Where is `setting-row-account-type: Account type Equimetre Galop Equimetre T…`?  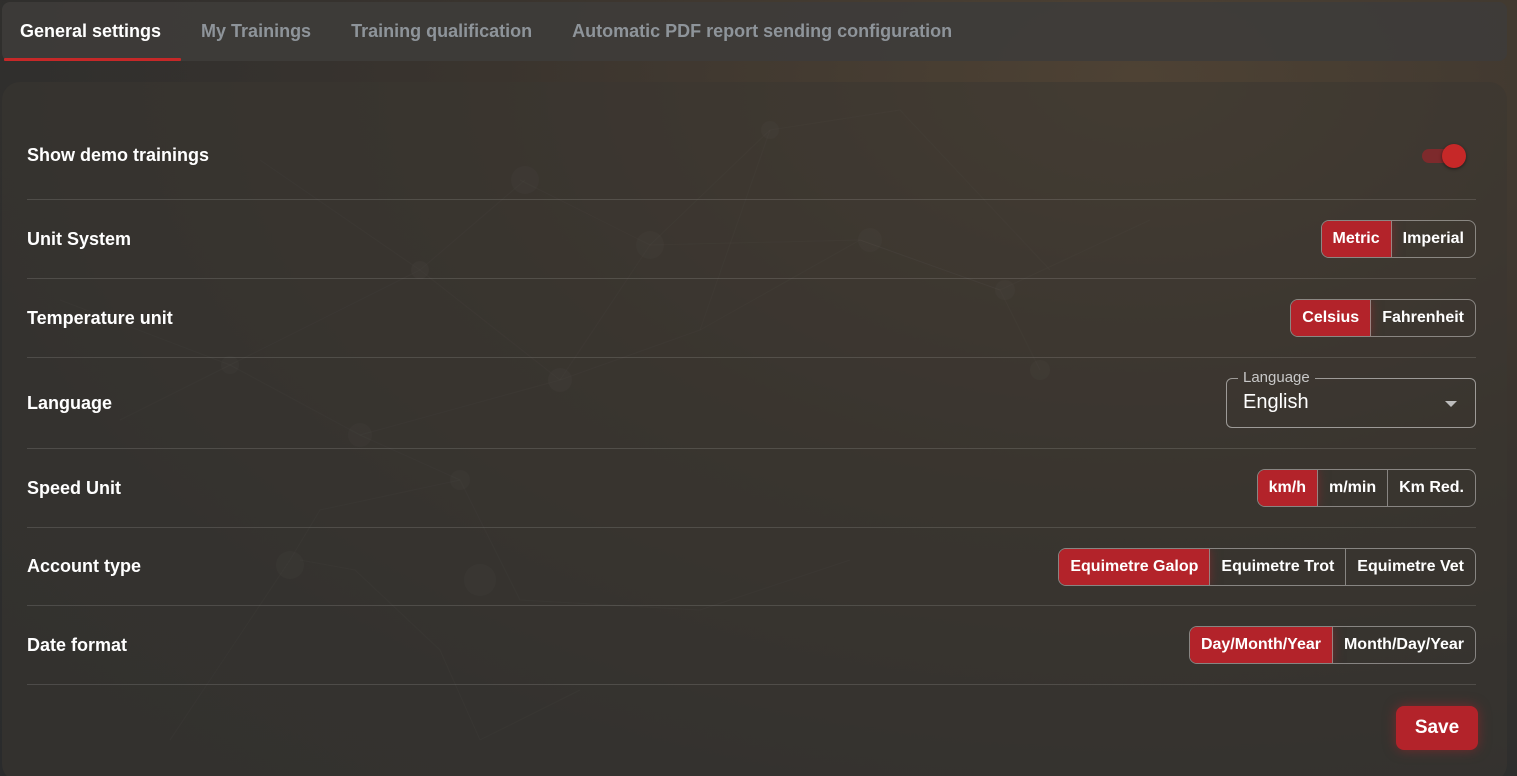
setting-row-account-type: Account type Equimetre Galop Equimetre T… is located at coordinates (751, 567).